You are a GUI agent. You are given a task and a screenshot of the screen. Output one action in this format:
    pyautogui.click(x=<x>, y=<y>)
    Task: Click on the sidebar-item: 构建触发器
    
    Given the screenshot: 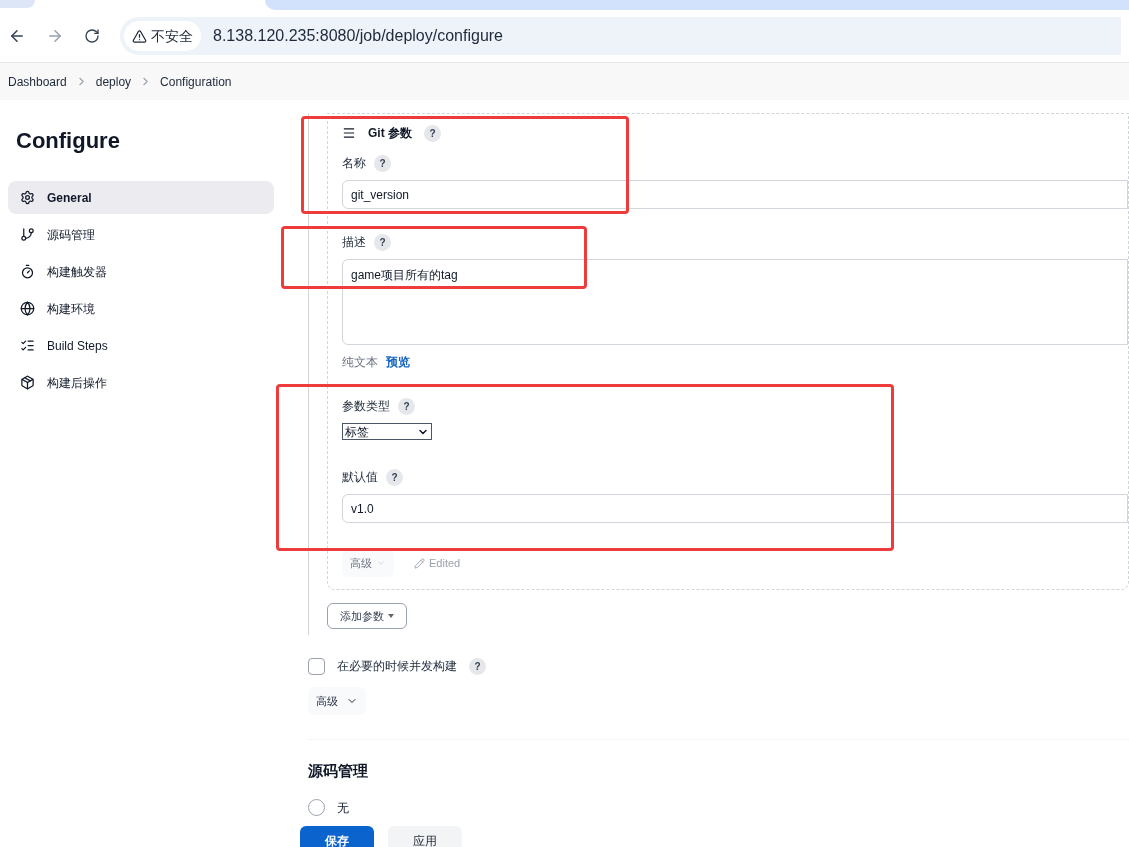 What is the action you would take?
    pyautogui.click(x=141, y=271)
    